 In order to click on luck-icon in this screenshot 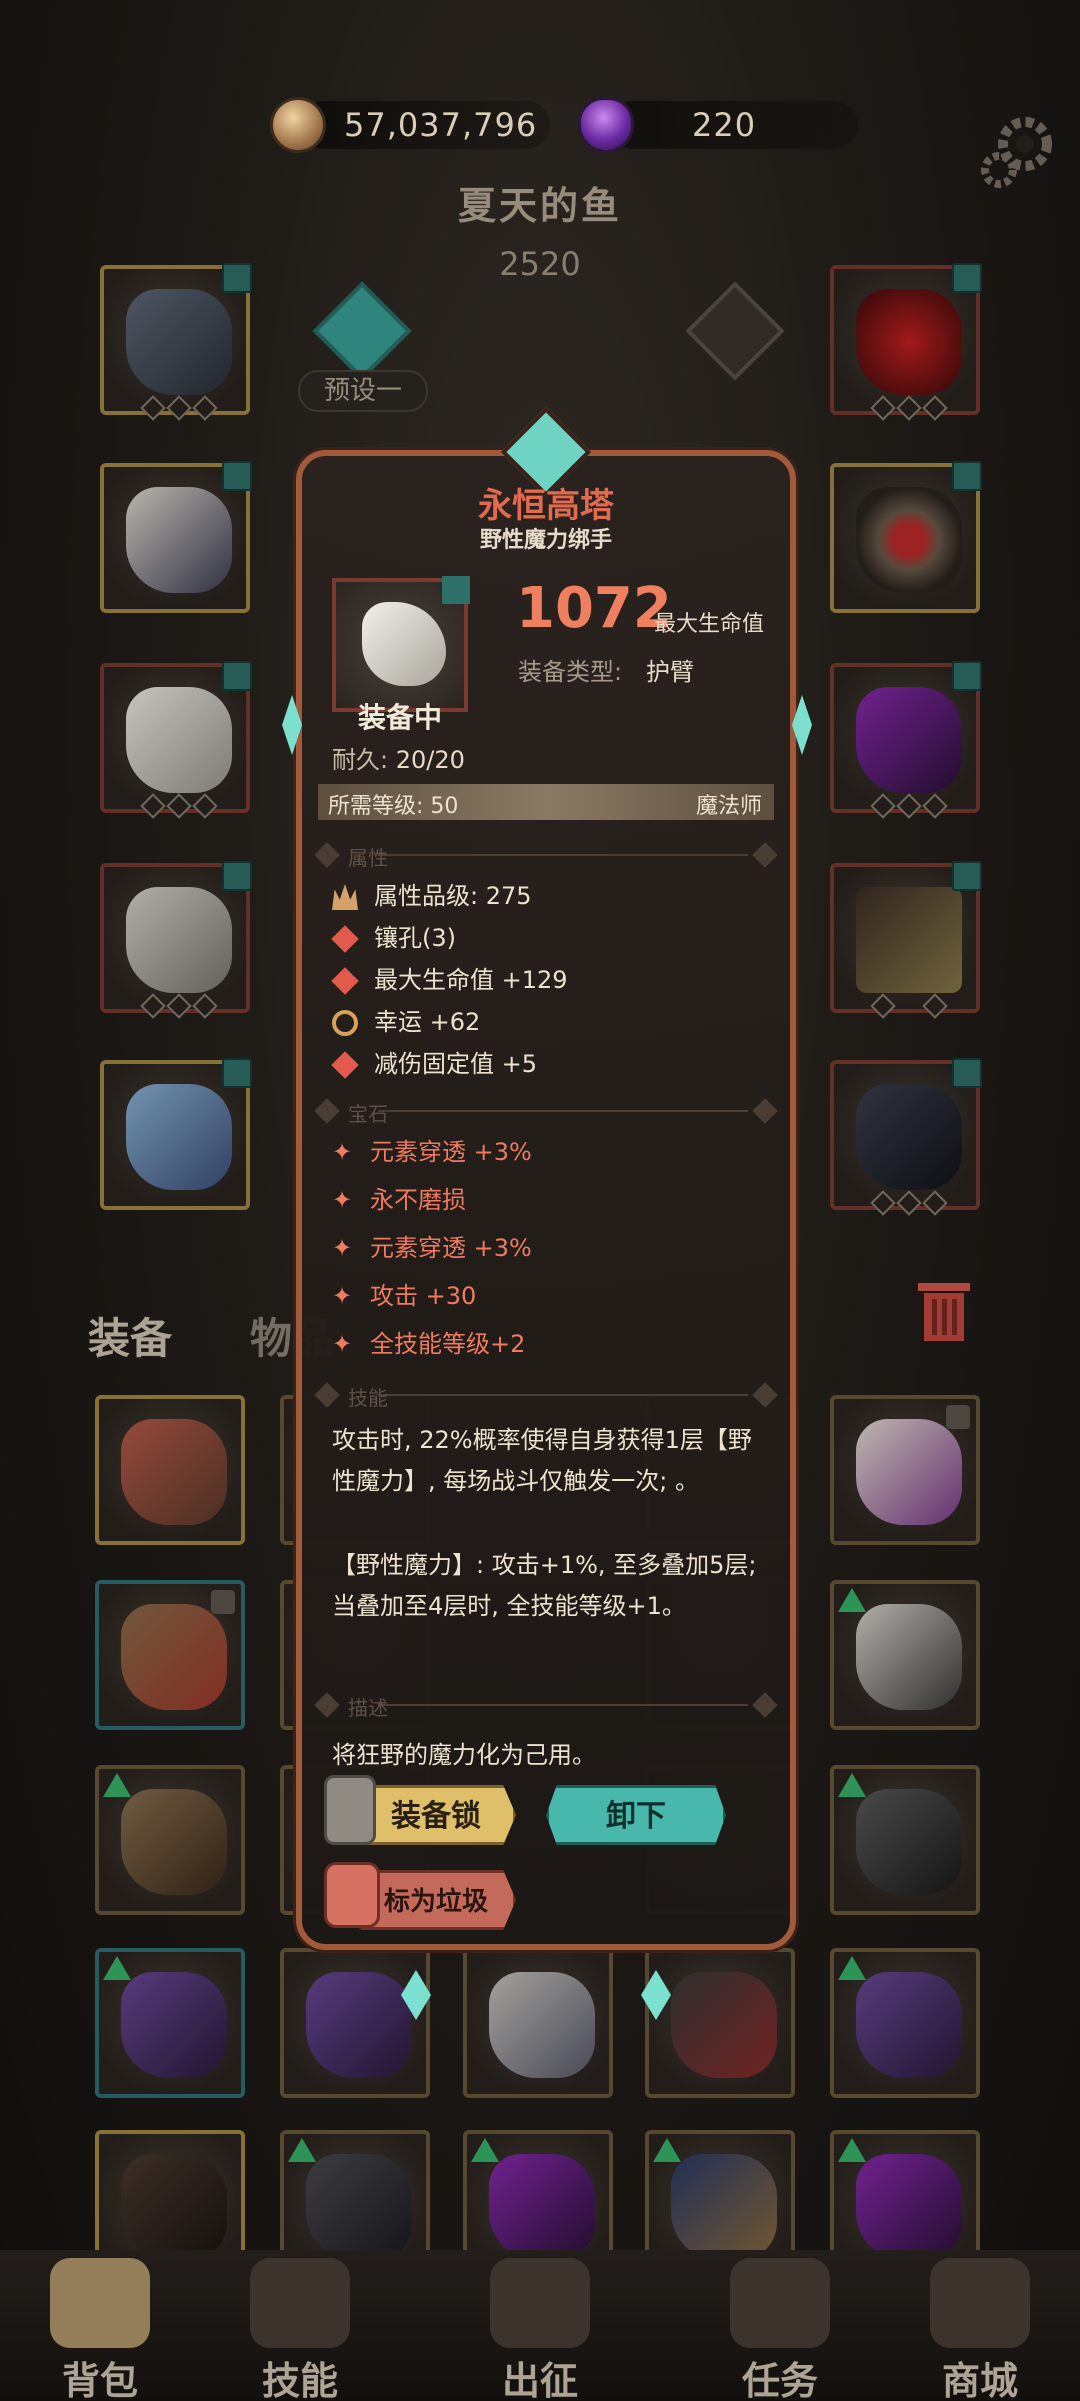, I will do `click(345, 1023)`.